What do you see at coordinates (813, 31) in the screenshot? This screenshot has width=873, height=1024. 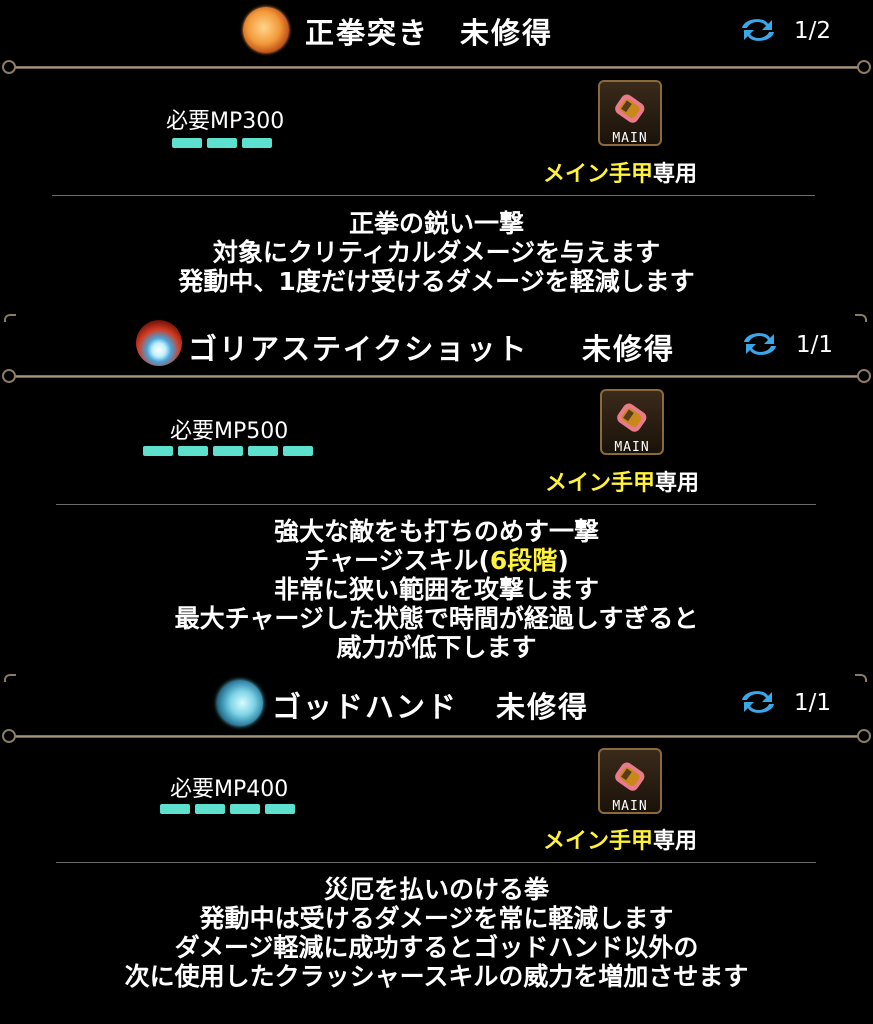 I see `page-count: 1/2` at bounding box center [813, 31].